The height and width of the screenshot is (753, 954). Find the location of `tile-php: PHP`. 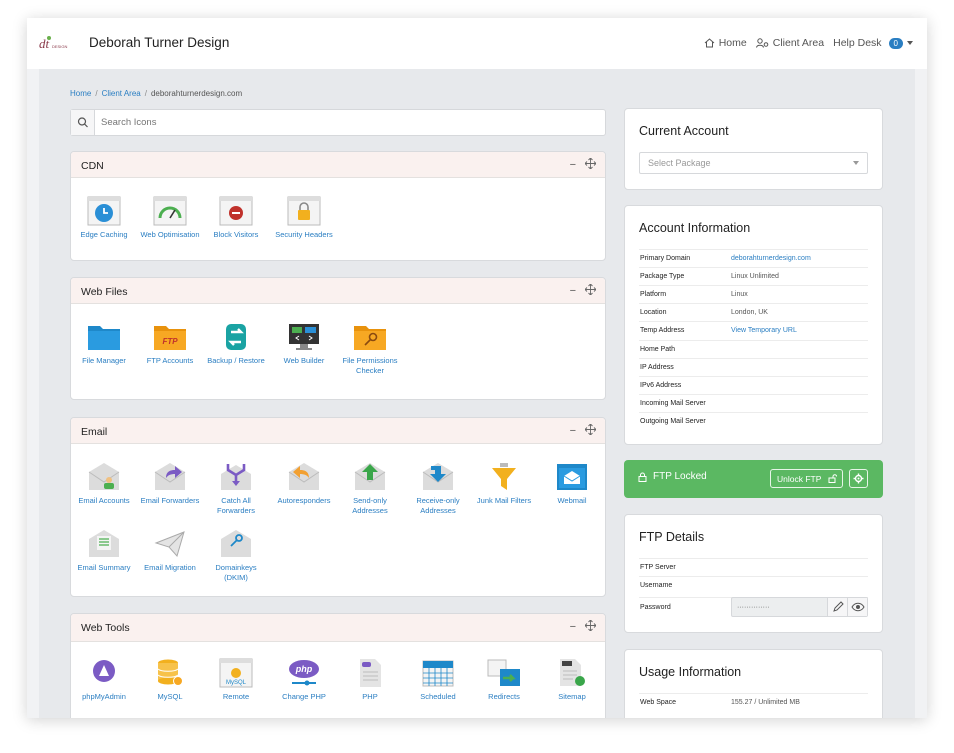

tile-php: PHP is located at coordinates (370, 680).